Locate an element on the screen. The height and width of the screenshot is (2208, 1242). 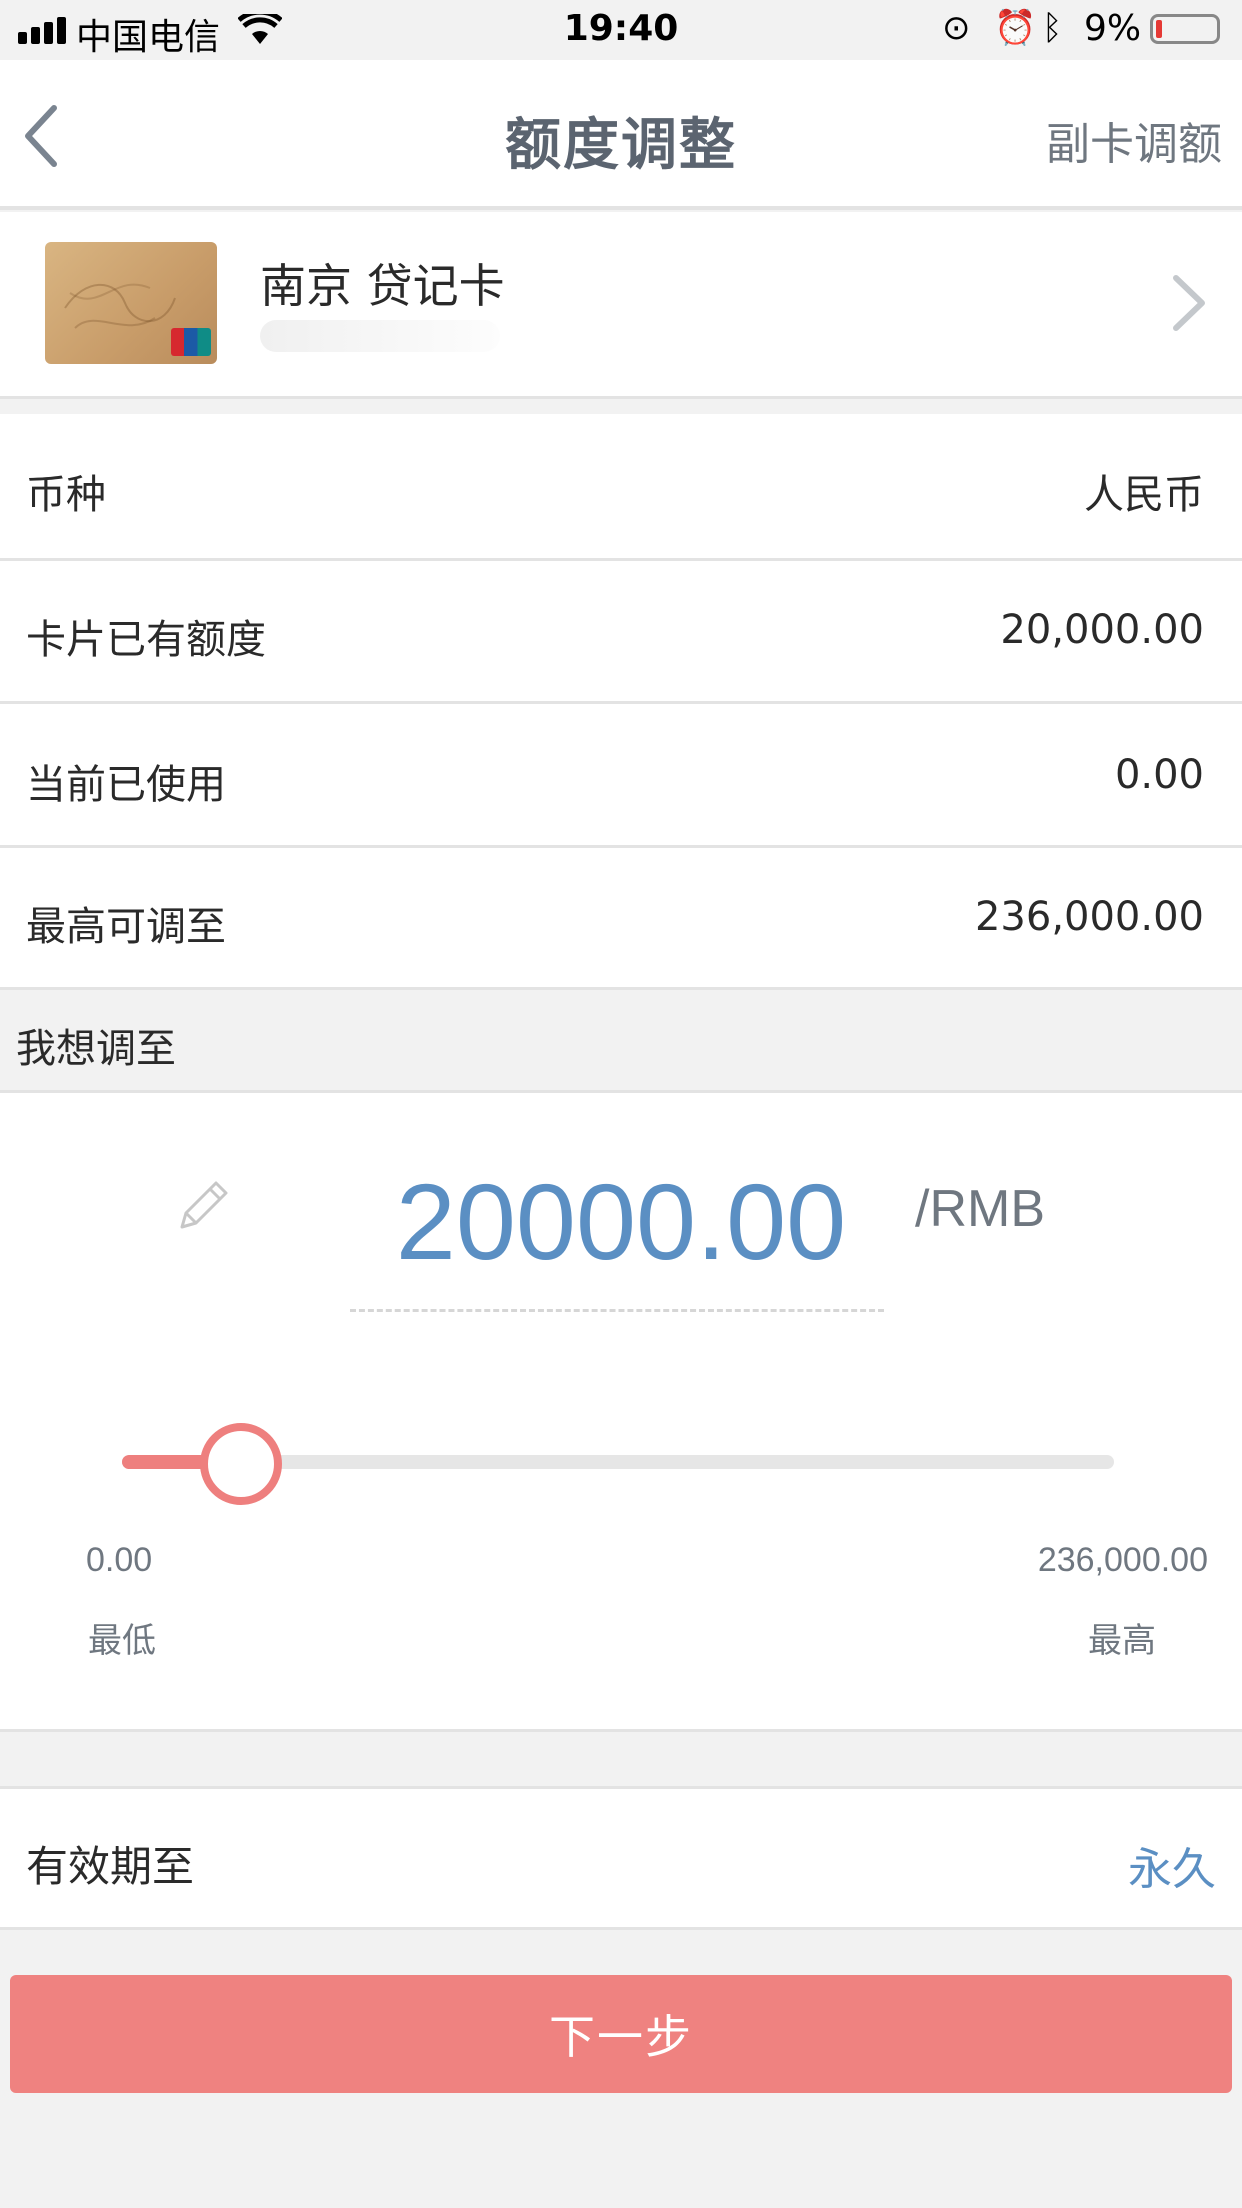
info-row-current-limit: 卡片已有额度 20,000.00 is located at coordinates (621, 632).